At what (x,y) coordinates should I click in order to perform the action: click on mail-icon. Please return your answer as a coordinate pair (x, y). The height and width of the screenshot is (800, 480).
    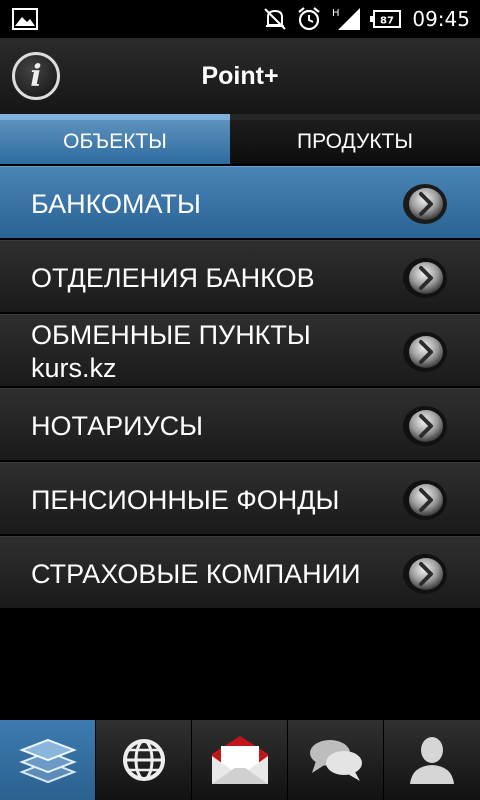
    Looking at the image, I should click on (239, 760).